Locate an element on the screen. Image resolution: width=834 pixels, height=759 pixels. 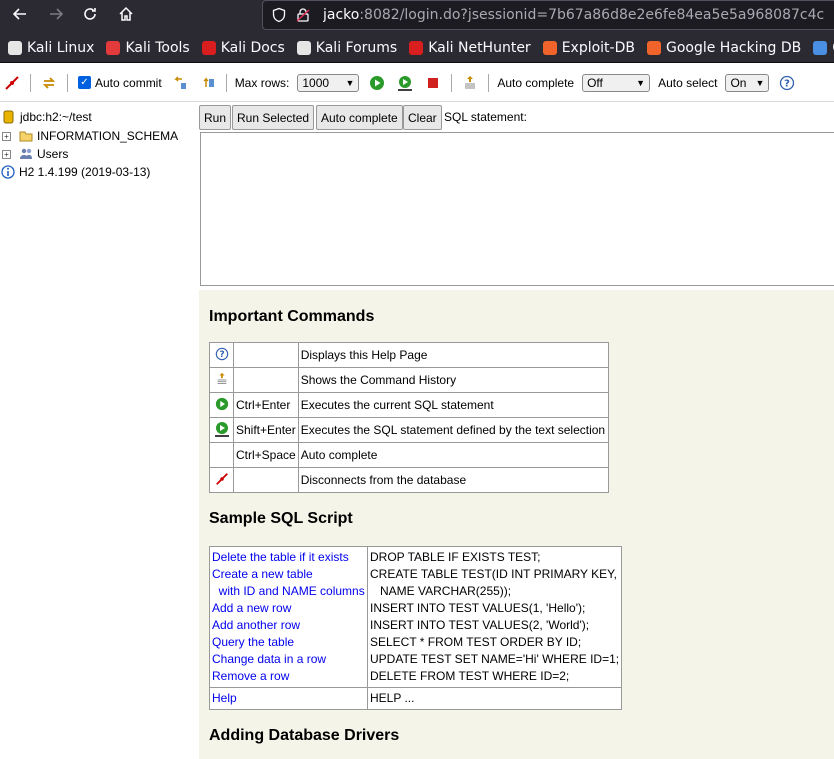
shield-icon is located at coordinates (279, 15).